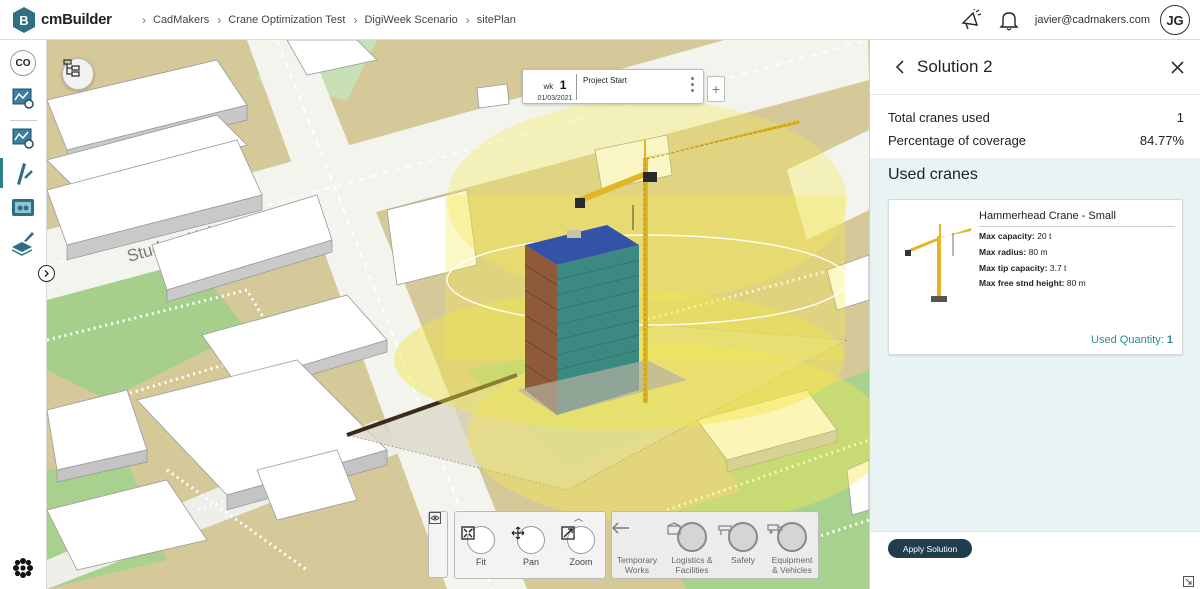 This screenshot has height=589, width=1200. I want to click on fit-button: Fit, so click(481, 546).